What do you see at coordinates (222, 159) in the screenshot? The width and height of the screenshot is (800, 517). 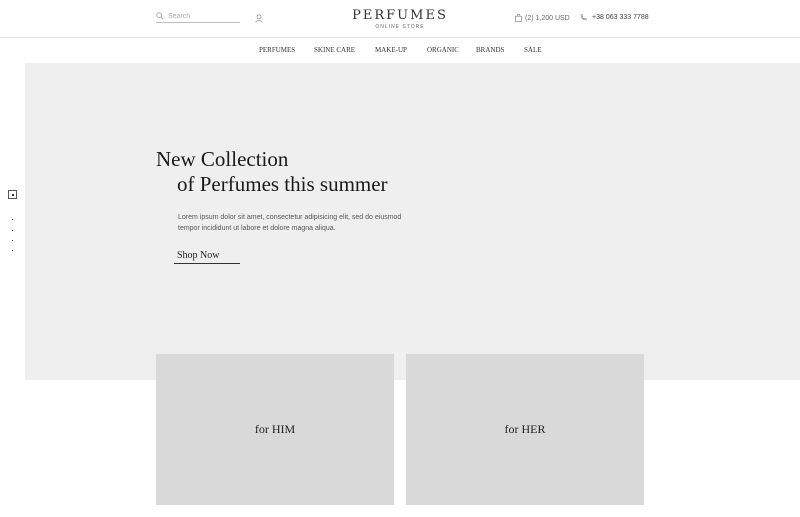 I see `hero-title-line1: New Collection` at bounding box center [222, 159].